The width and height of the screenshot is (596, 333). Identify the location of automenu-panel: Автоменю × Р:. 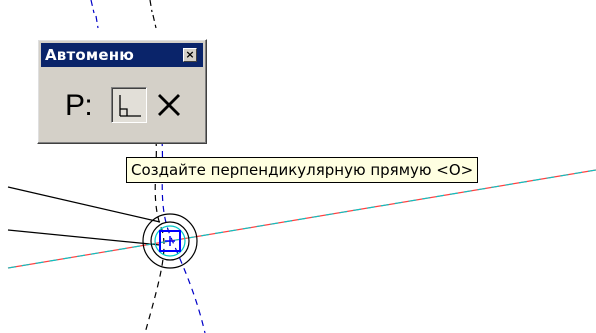
(122, 91).